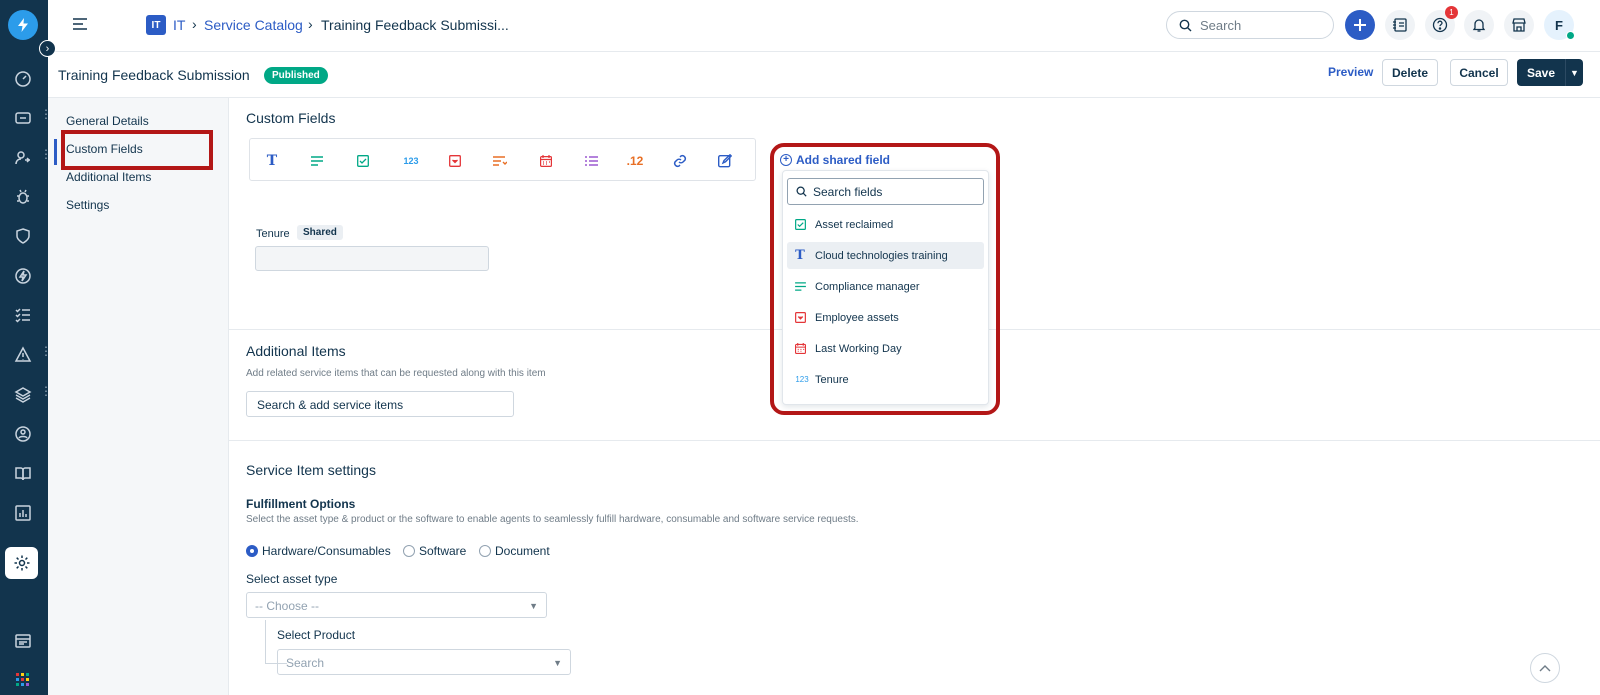  I want to click on alert-more-icon: ⋮, so click(46, 351).